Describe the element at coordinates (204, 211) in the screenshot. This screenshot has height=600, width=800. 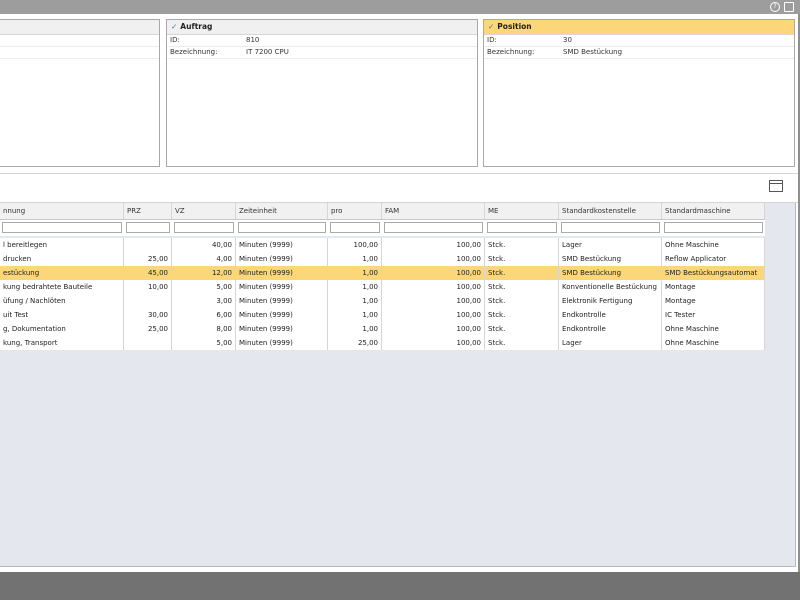
I see `column-header: VZ` at that location.